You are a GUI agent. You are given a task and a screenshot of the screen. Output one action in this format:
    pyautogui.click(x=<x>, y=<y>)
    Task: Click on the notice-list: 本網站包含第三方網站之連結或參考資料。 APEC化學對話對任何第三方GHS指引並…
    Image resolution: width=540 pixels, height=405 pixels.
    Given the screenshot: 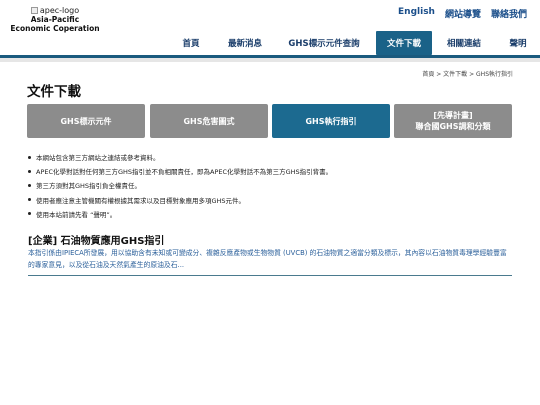 What is the action you would take?
    pyautogui.click(x=180, y=185)
    